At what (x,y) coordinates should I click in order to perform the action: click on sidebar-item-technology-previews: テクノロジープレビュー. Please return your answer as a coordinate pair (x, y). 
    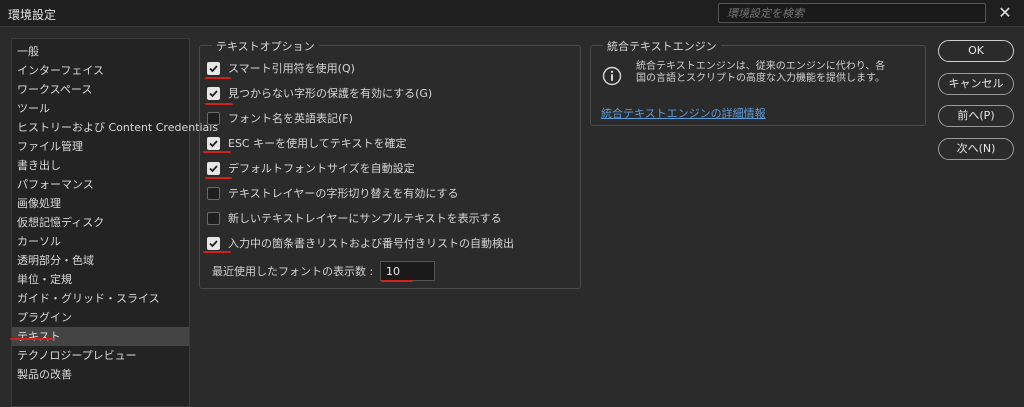
    Looking at the image, I should click on (100, 355).